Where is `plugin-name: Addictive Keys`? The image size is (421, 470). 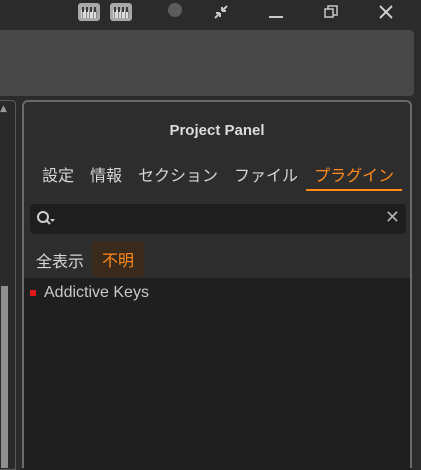 plugin-name: Addictive Keys is located at coordinates (96, 292).